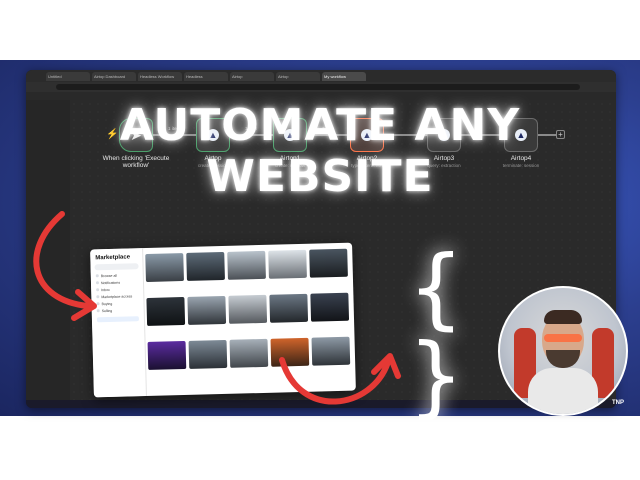 This screenshot has width=640, height=480. I want to click on red-arrow-right, so click(335, 381).